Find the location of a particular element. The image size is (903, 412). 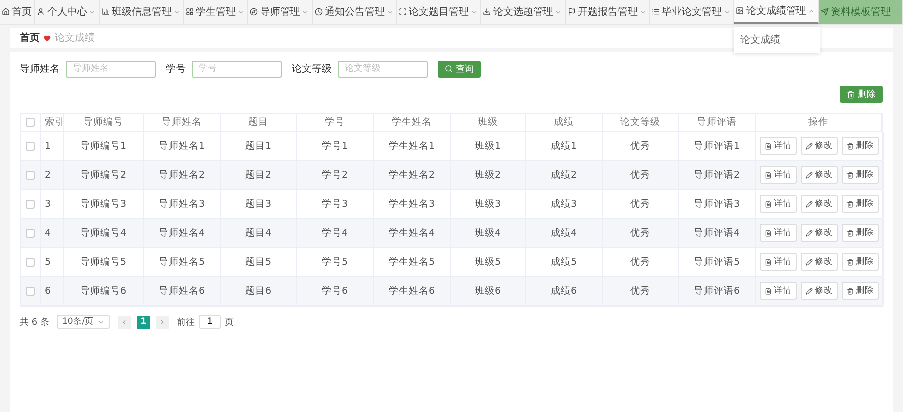

column-header: 索引 is located at coordinates (55, 122).